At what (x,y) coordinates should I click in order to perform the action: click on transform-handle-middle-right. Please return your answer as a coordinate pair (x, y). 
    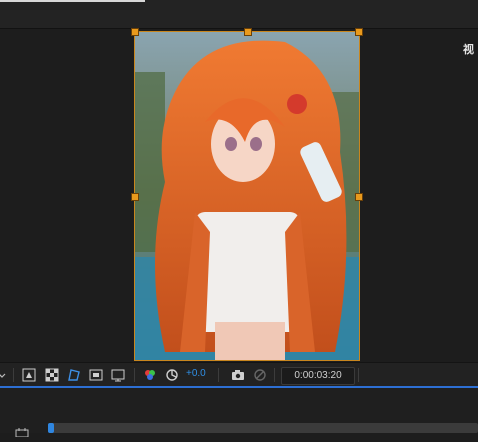
    Looking at the image, I should click on (359, 197).